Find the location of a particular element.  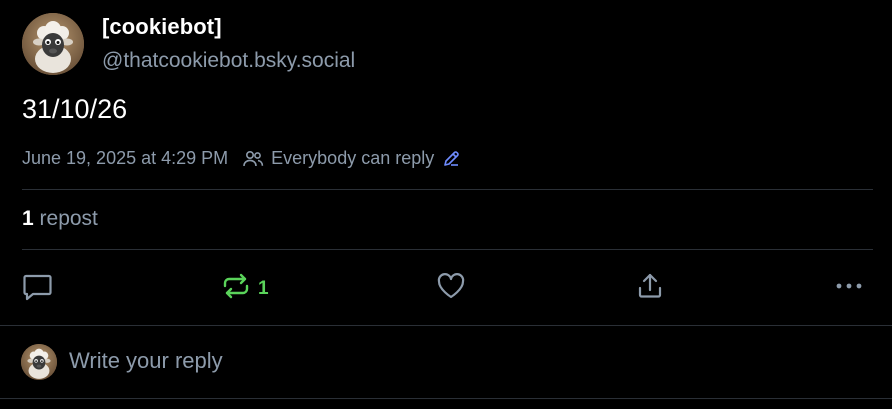

repost-label: repost is located at coordinates (68, 218).